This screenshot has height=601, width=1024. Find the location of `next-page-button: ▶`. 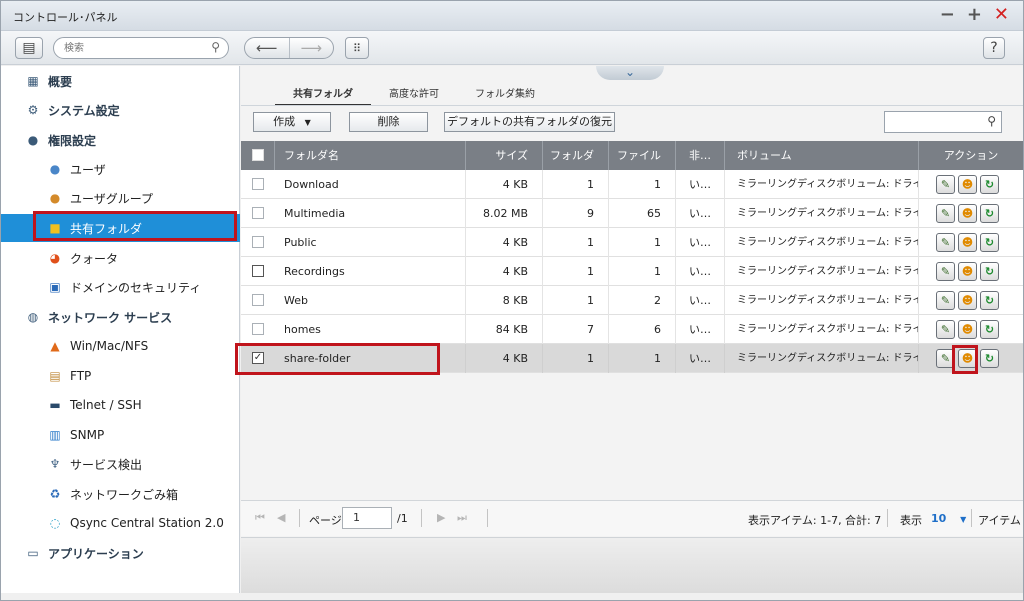

next-page-button: ▶ is located at coordinates (441, 517).